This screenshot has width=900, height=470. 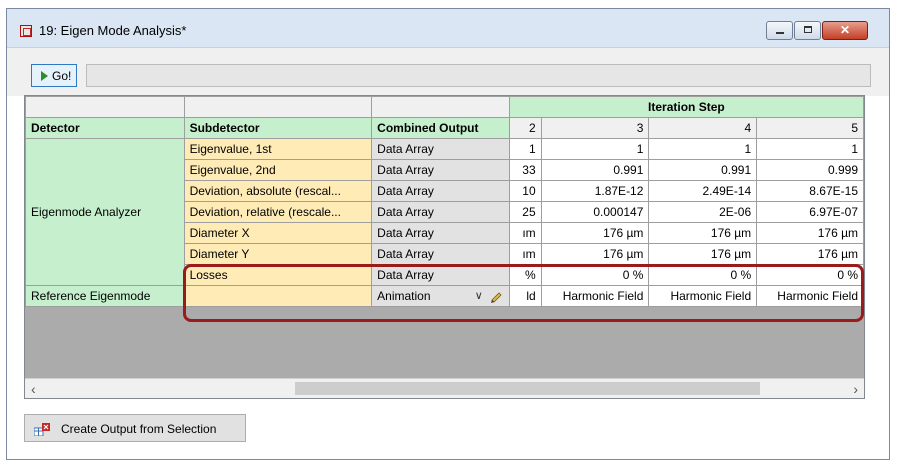 I want to click on value-cell: ld, so click(x=525, y=296).